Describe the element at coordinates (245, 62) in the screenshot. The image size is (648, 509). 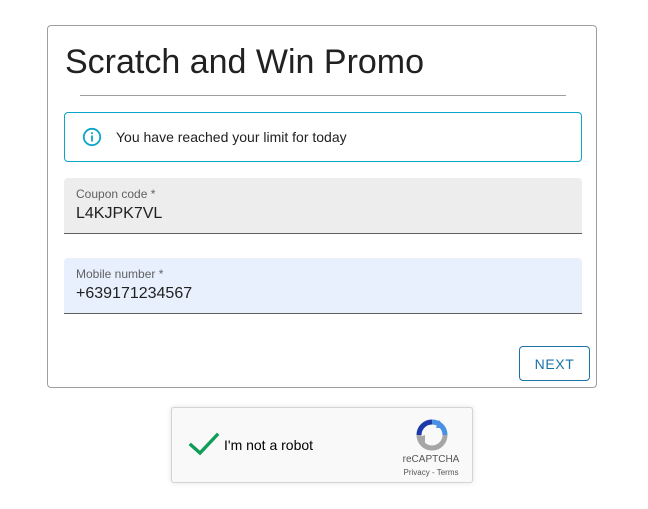
I see `page-title: Scratch and Win Promo` at that location.